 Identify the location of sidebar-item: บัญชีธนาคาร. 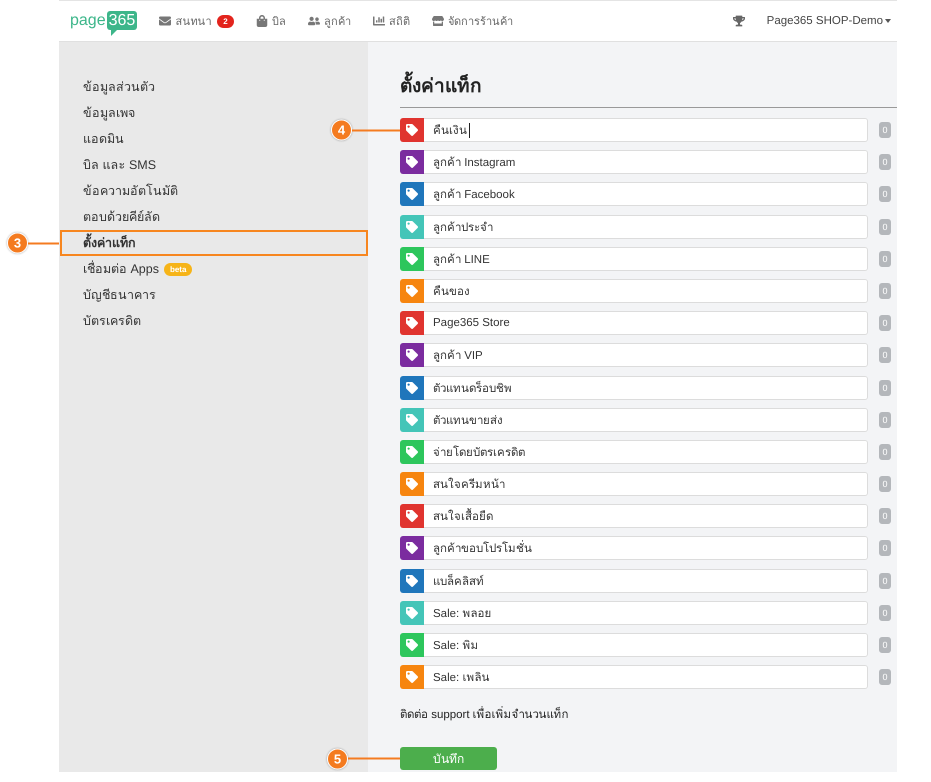
(119, 295).